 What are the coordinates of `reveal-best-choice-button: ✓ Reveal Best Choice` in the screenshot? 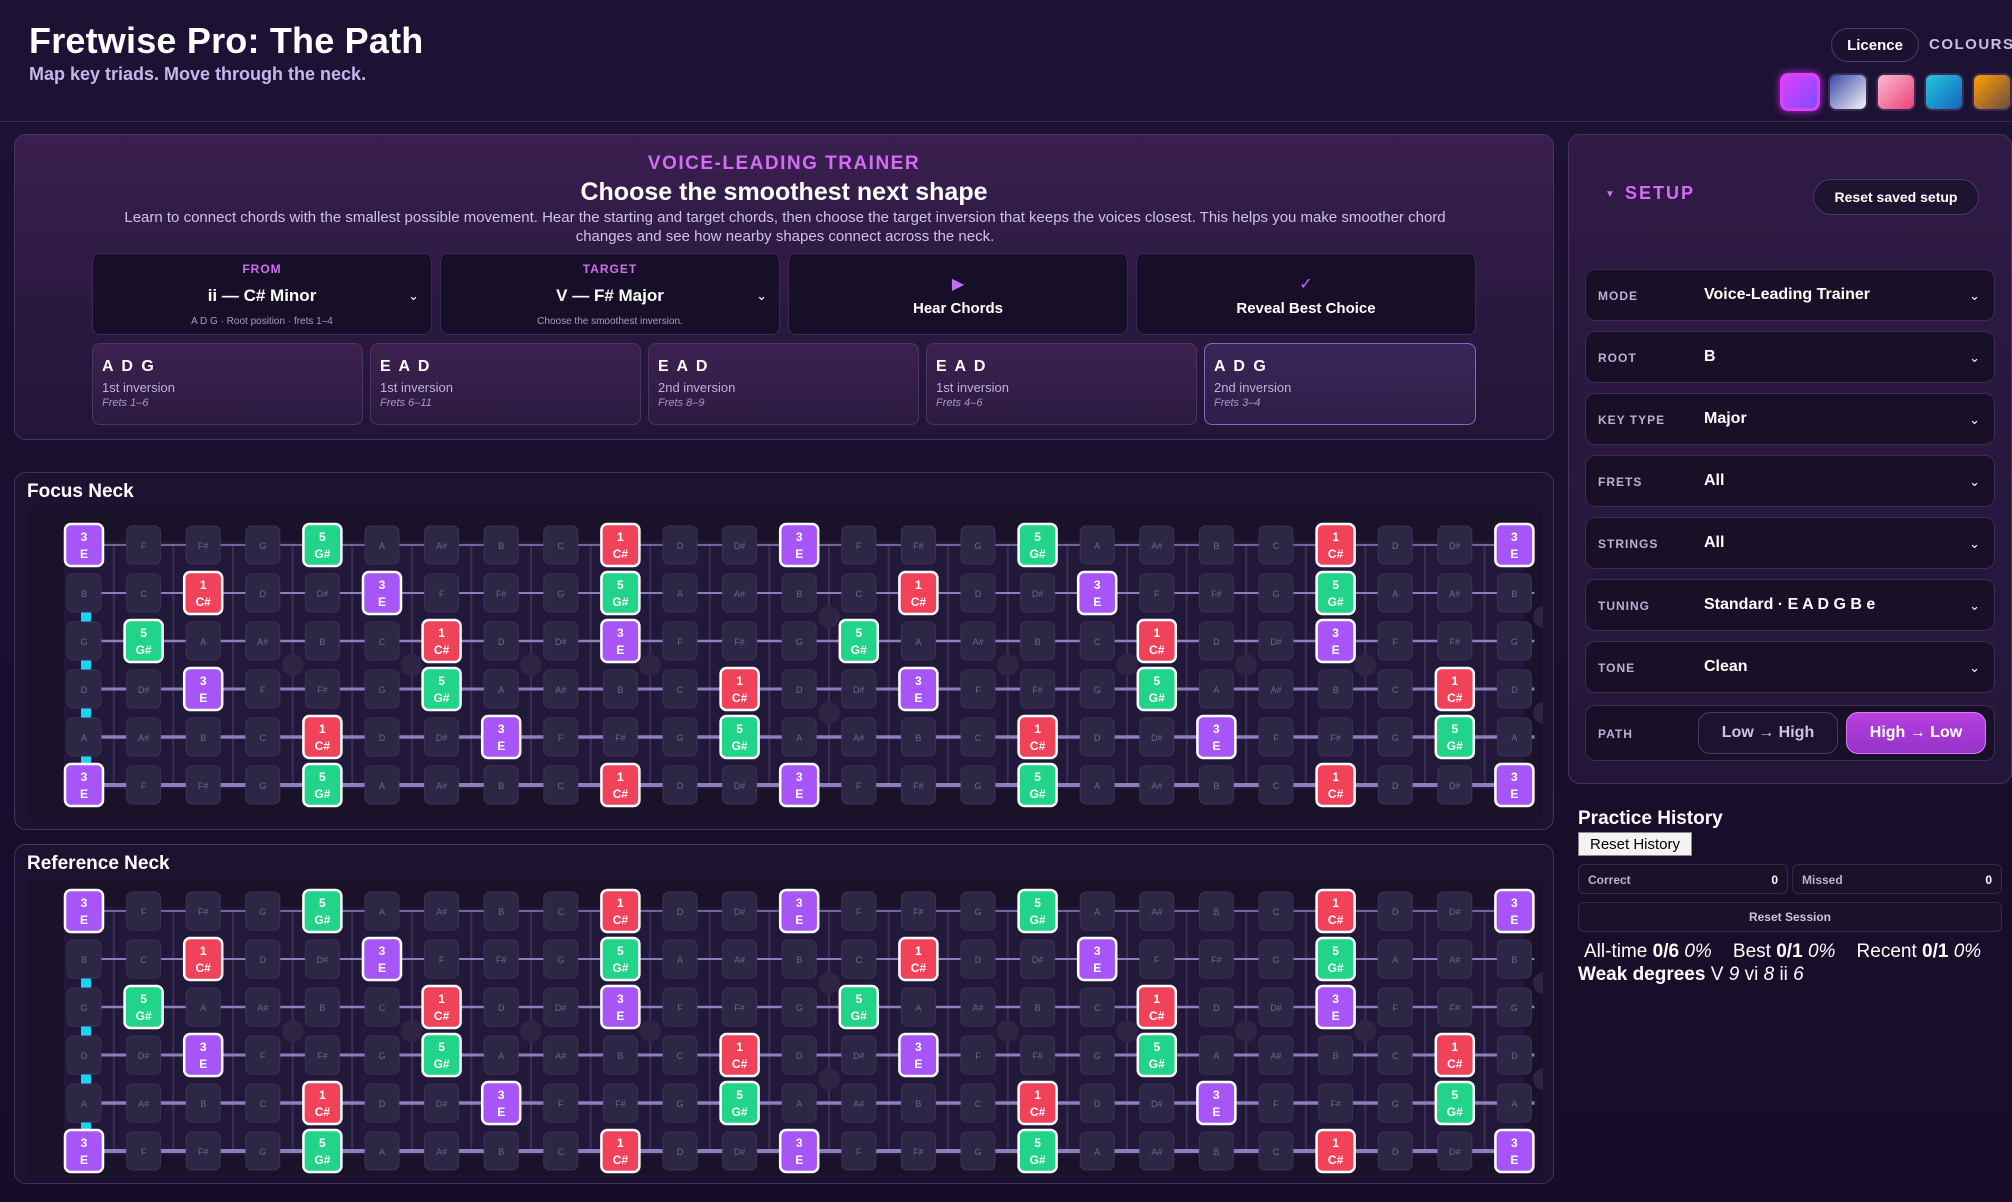 It's located at (1306, 294).